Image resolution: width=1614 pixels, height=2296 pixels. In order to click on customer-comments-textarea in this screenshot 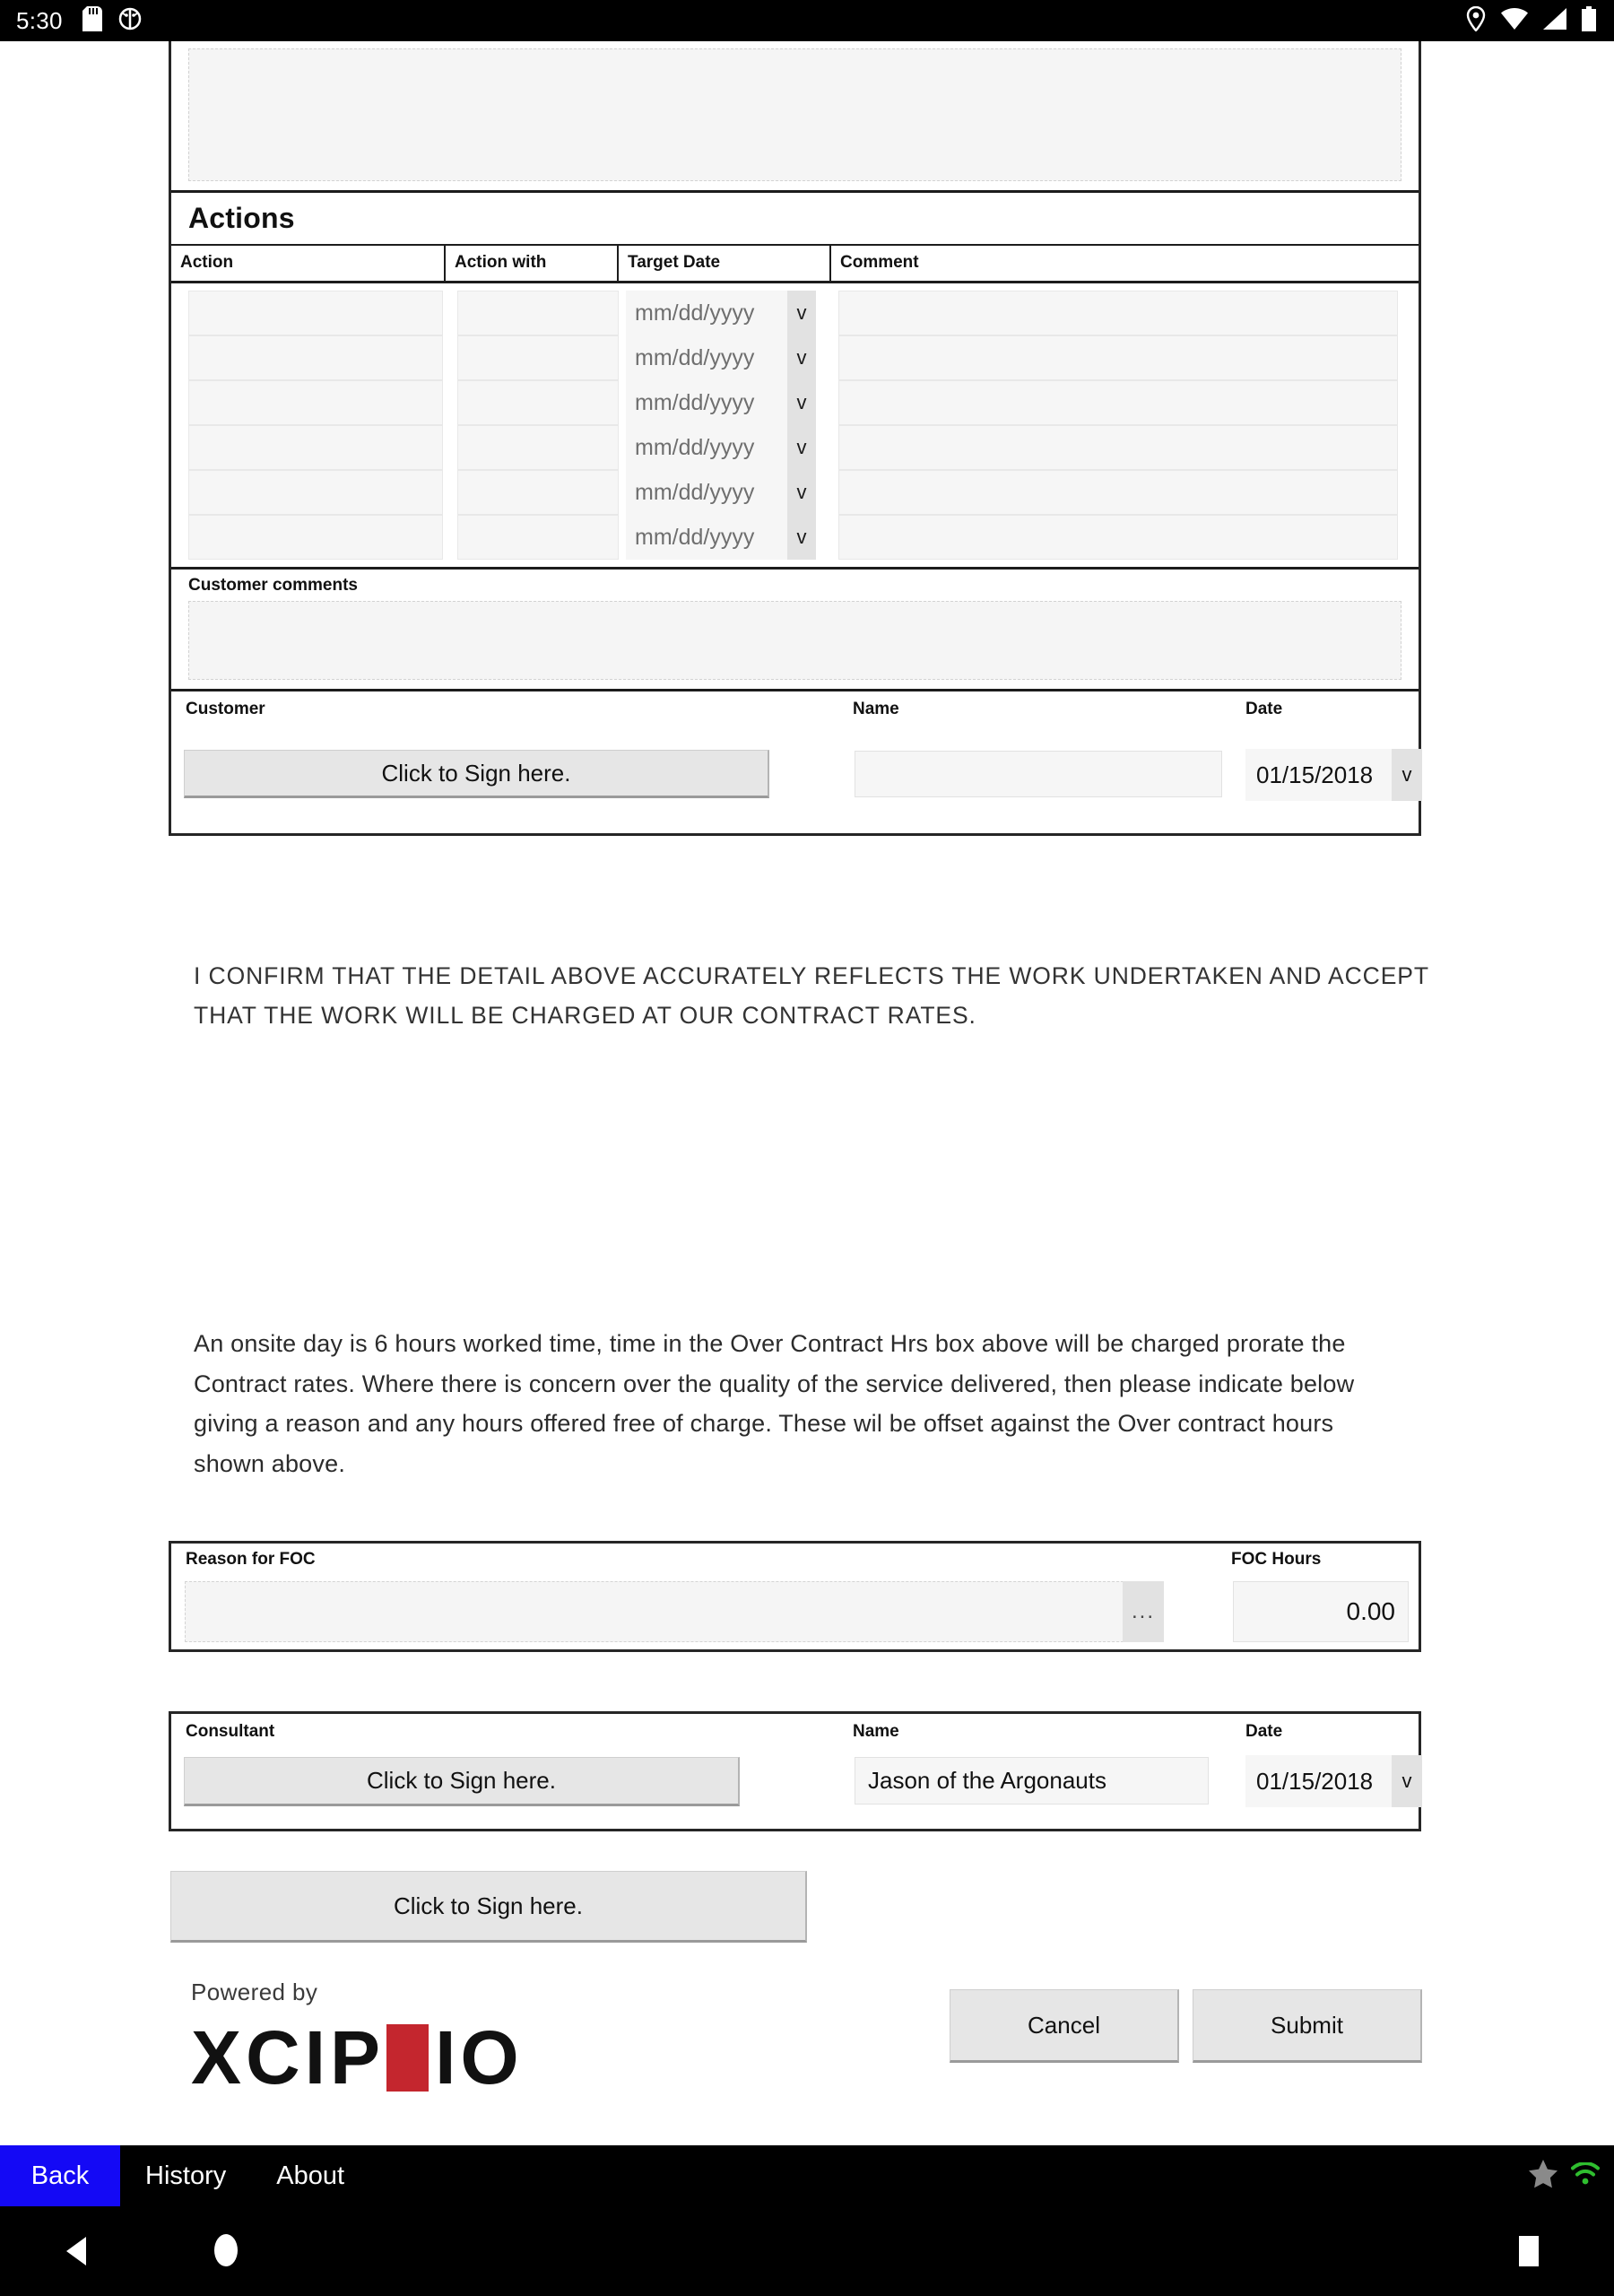, I will do `click(794, 640)`.